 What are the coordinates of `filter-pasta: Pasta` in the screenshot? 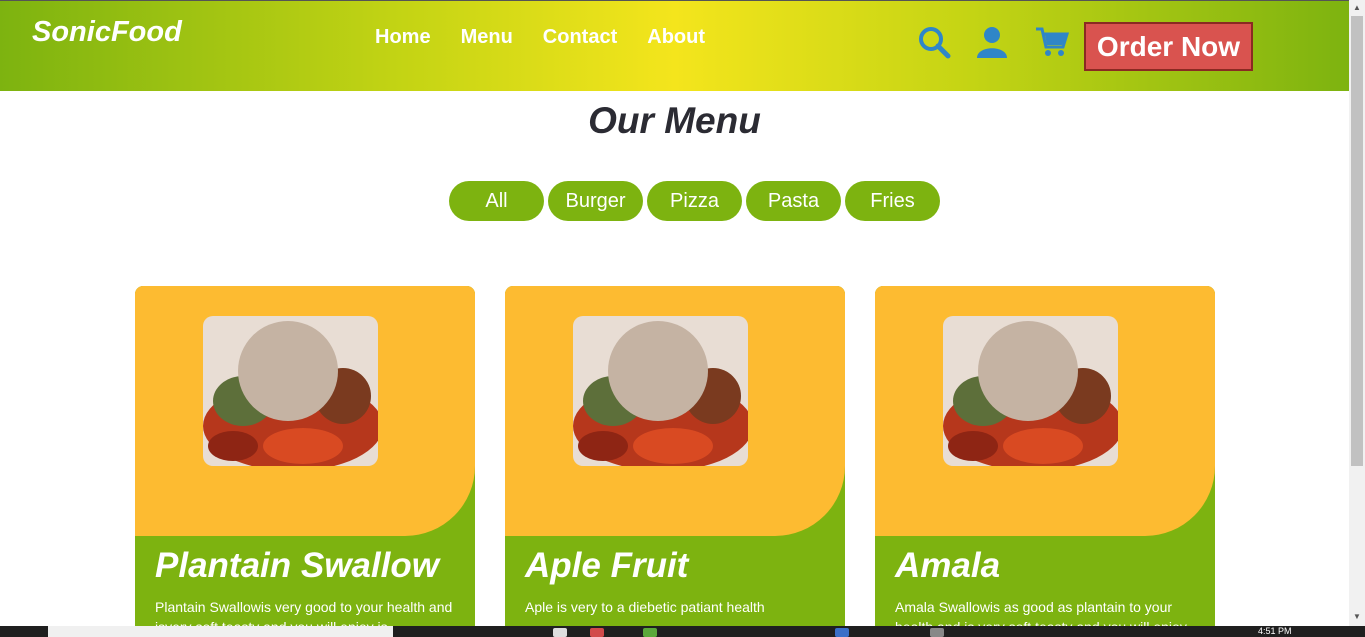 It's located at (793, 201).